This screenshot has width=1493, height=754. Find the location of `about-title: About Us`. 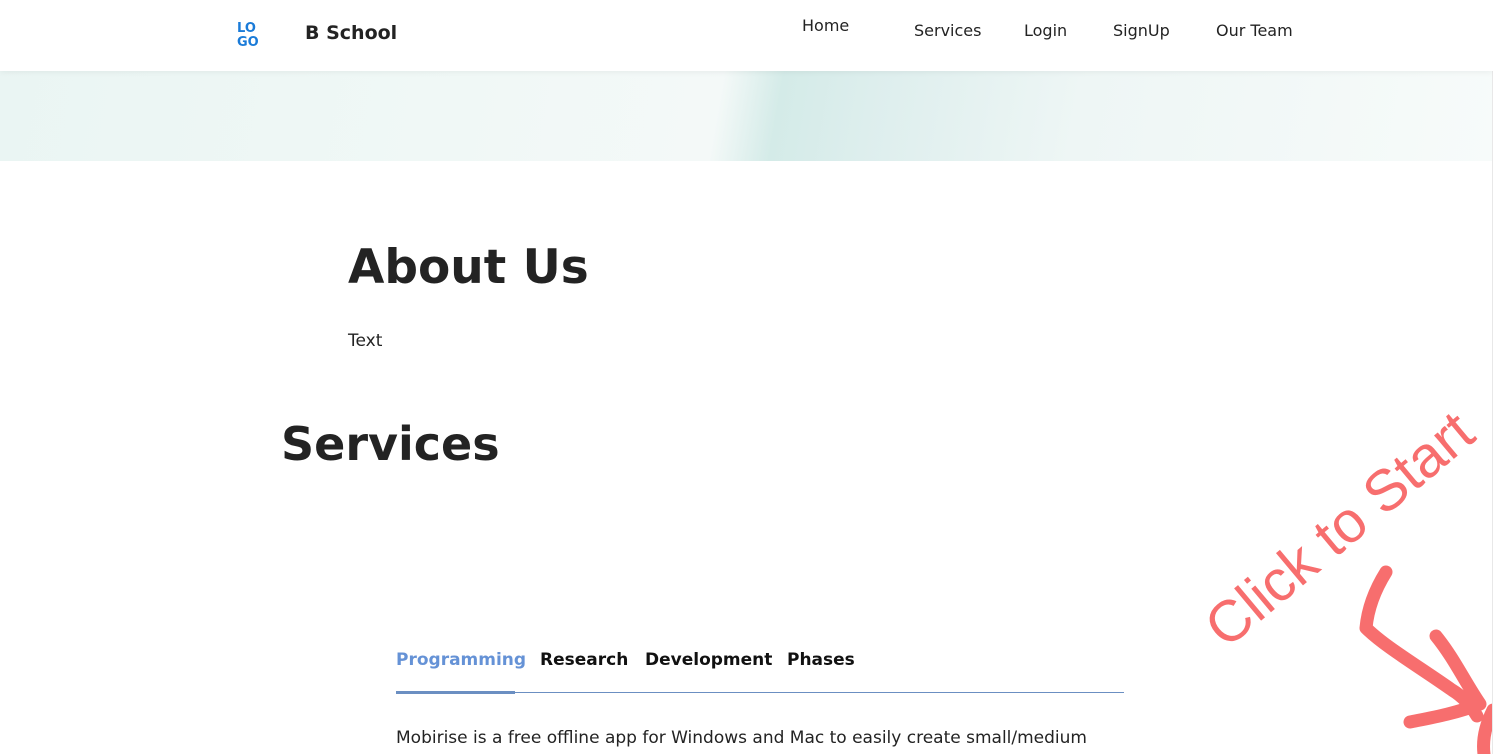

about-title: About Us is located at coordinates (468, 267).